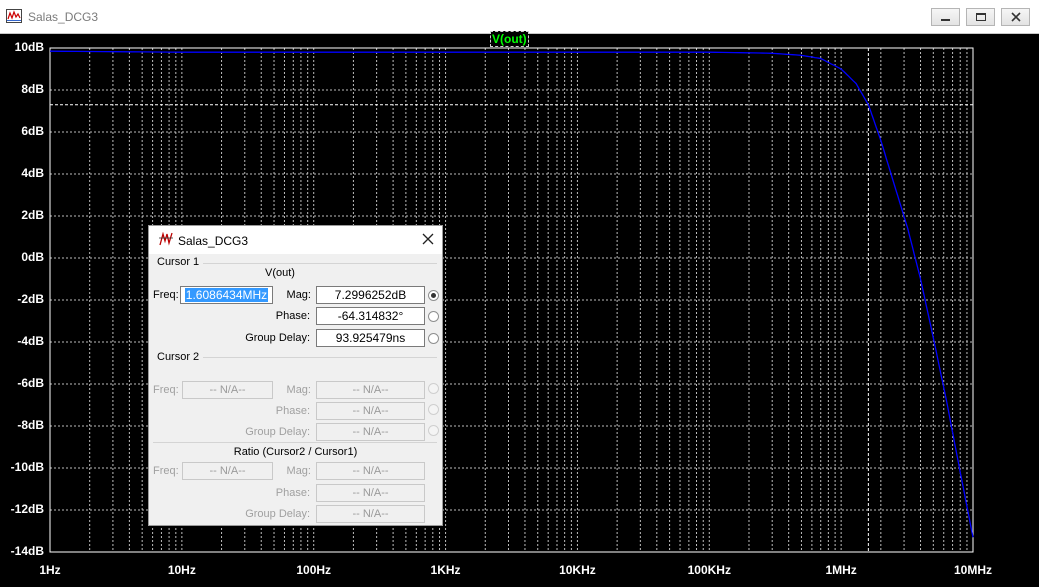 This screenshot has width=1039, height=587. What do you see at coordinates (277, 338) in the screenshot?
I see `cursor1-gd-label: Group Delay:` at bounding box center [277, 338].